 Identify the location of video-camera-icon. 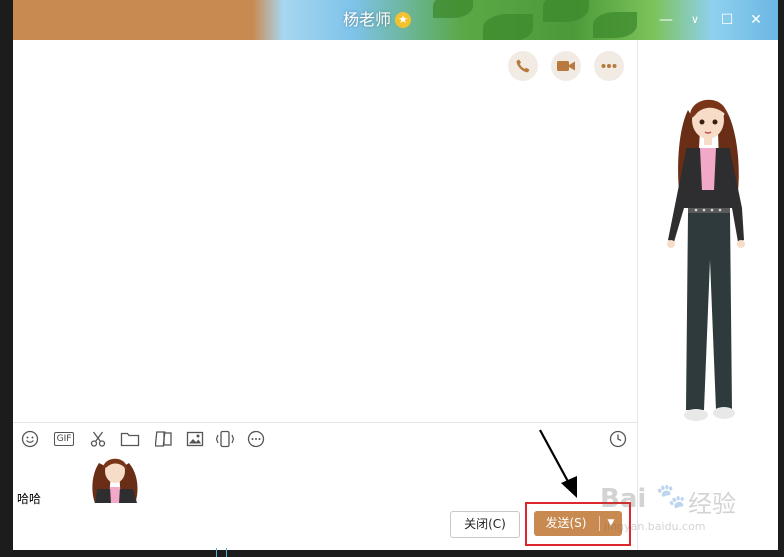
(566, 66).